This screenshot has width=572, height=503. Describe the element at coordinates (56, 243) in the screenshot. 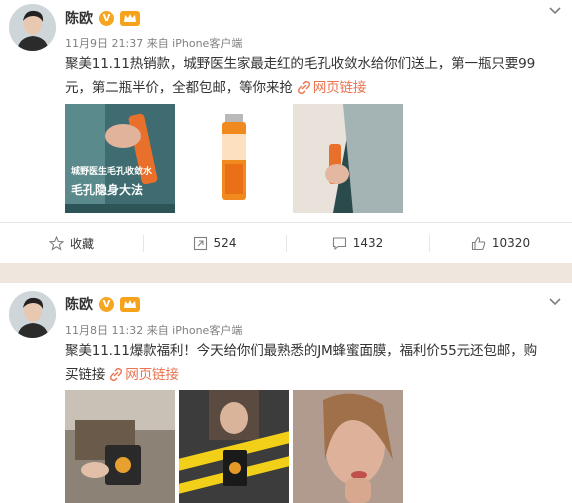

I see `star-icon` at that location.